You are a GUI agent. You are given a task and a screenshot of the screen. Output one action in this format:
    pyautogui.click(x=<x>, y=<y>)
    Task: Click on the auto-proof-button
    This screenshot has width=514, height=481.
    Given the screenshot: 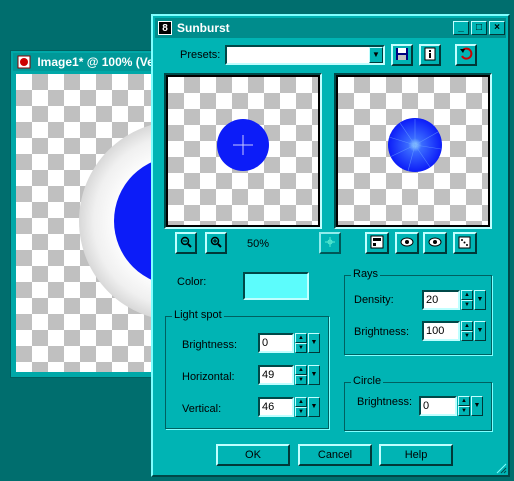 What is the action you would take?
    pyautogui.click(x=407, y=243)
    